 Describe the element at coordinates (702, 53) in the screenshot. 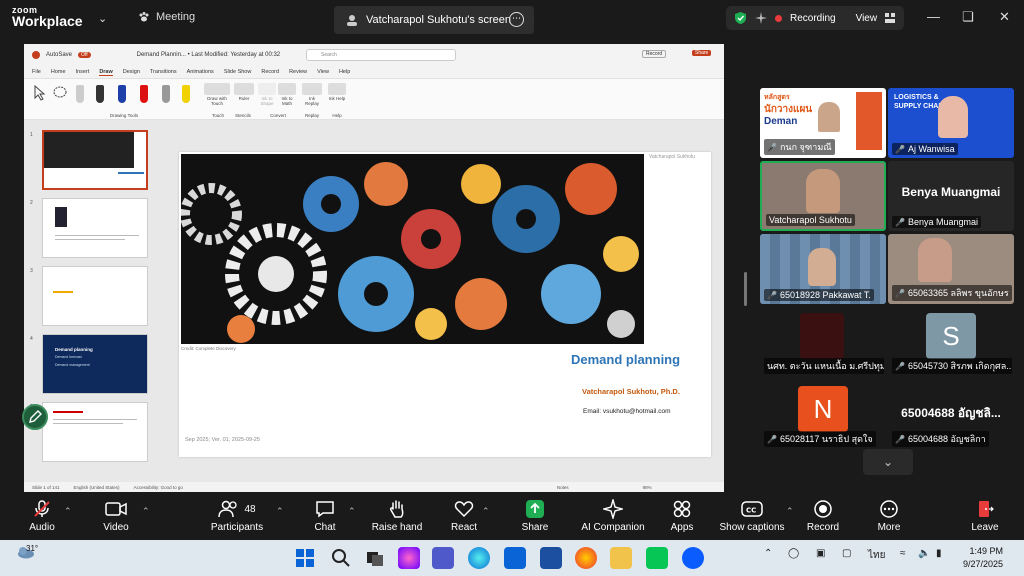

I see `ppt-share-button: Share` at that location.